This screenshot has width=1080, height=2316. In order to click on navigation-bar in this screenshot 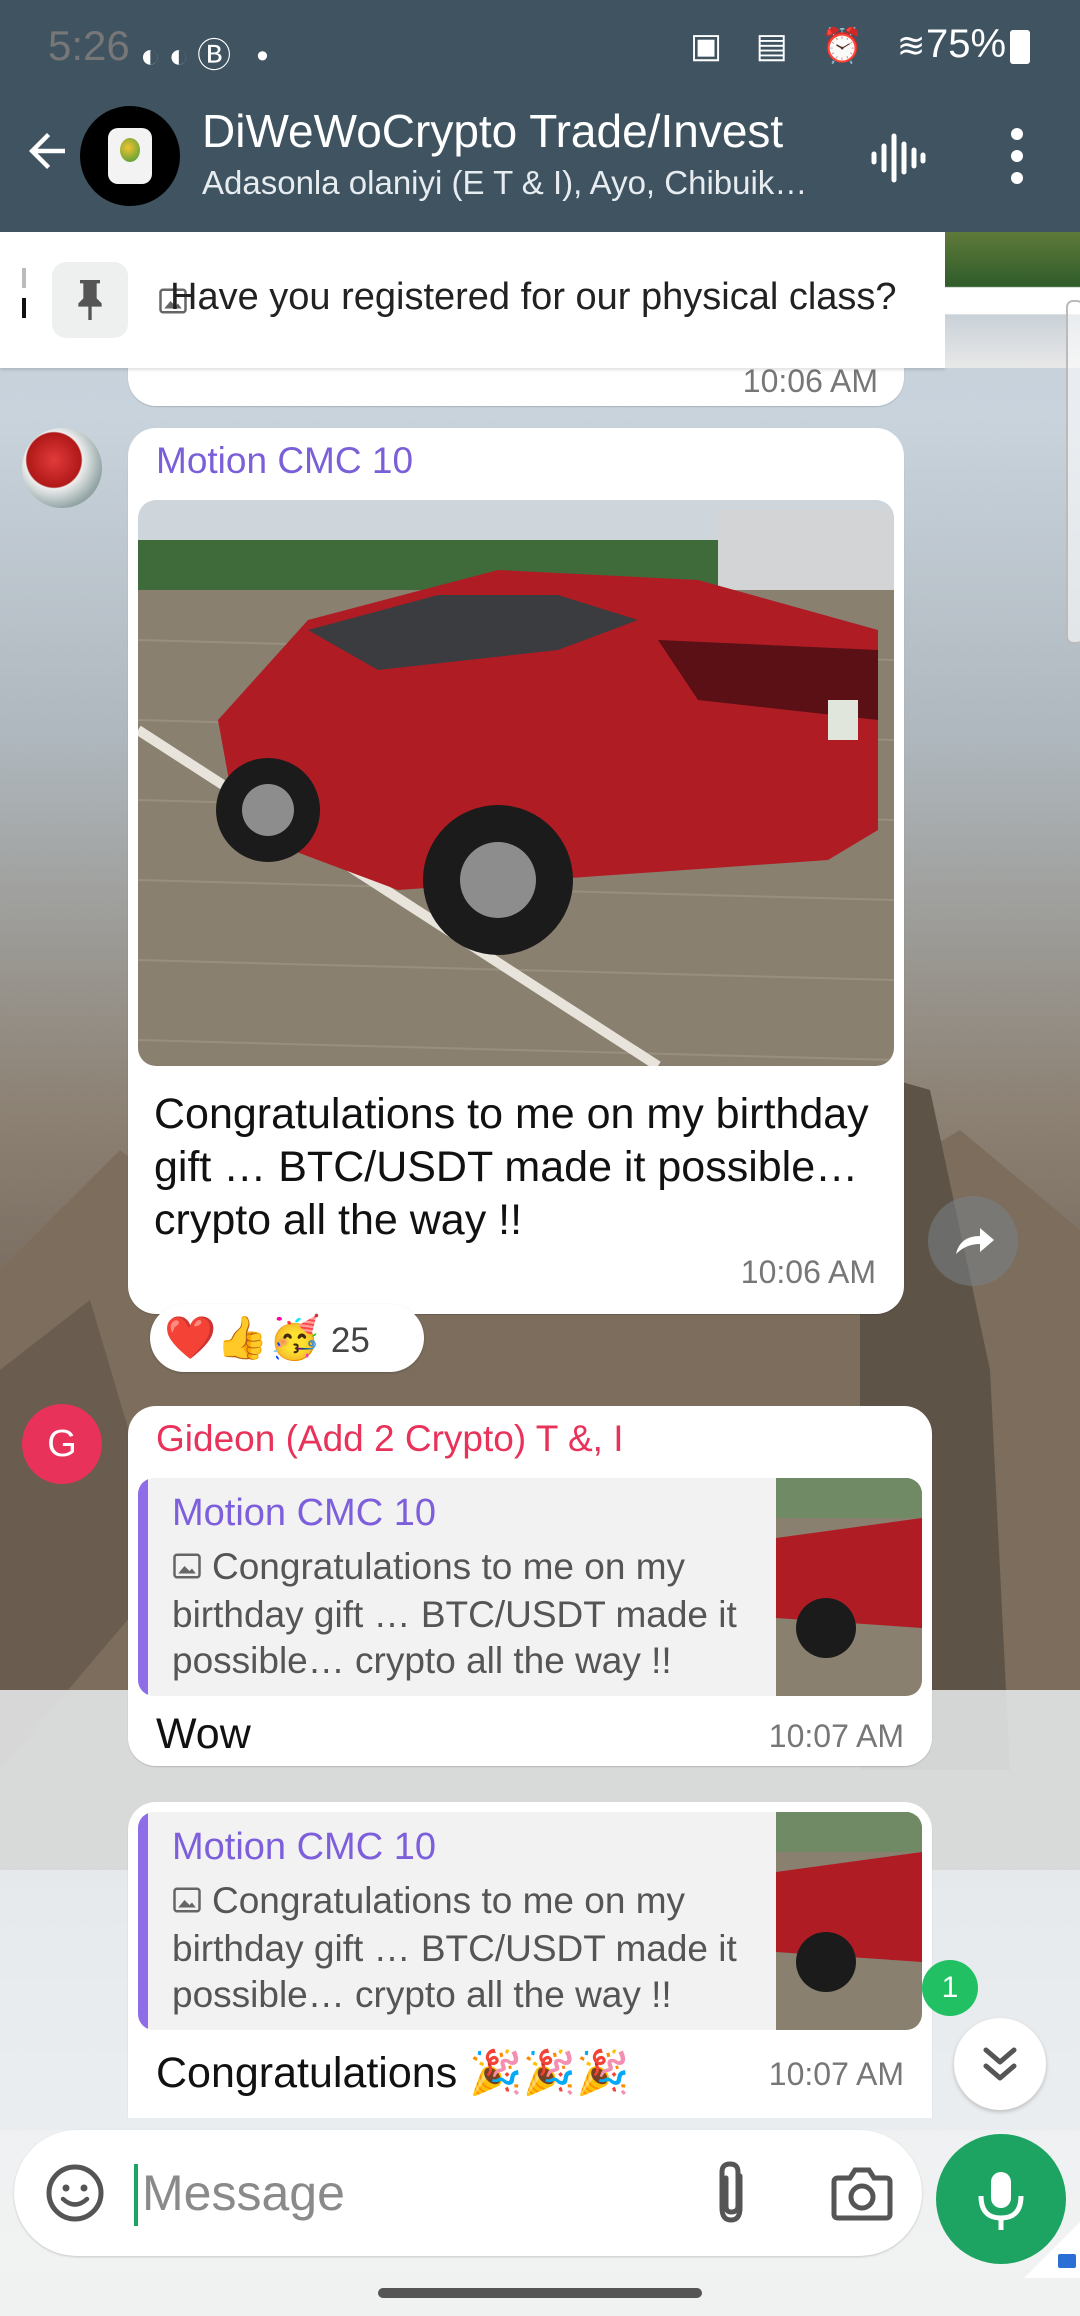, I will do `click(540, 2293)`.